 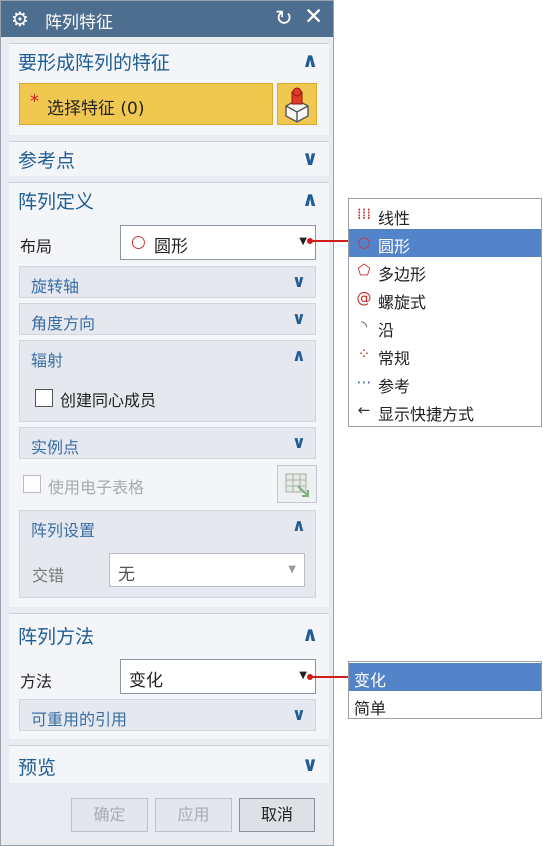 I want to click on required-marker: *, so click(x=34, y=101).